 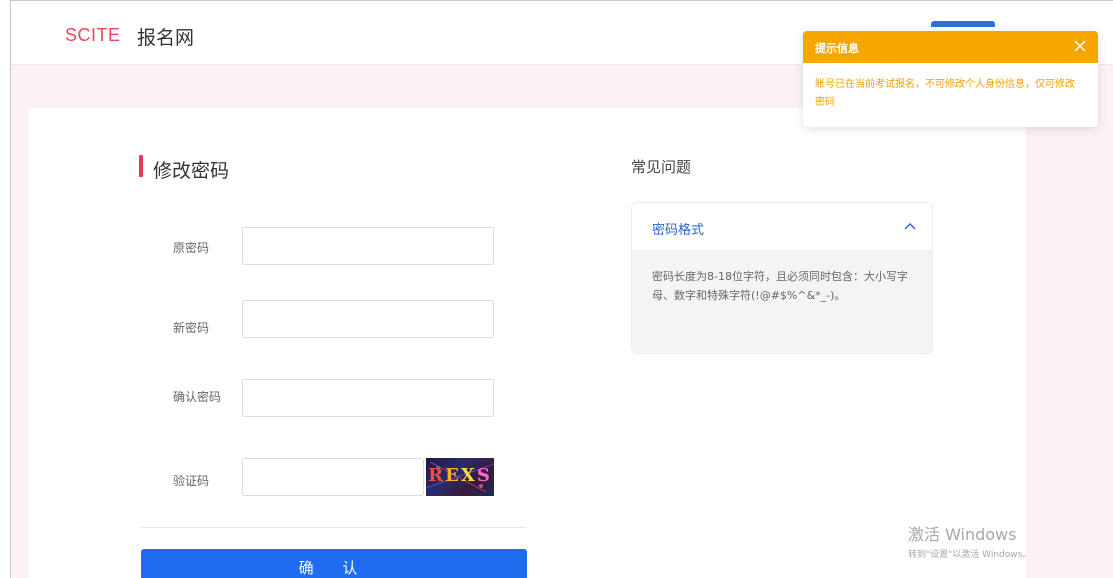 What do you see at coordinates (334, 563) in the screenshot?
I see `confirm-button: 确 认` at bounding box center [334, 563].